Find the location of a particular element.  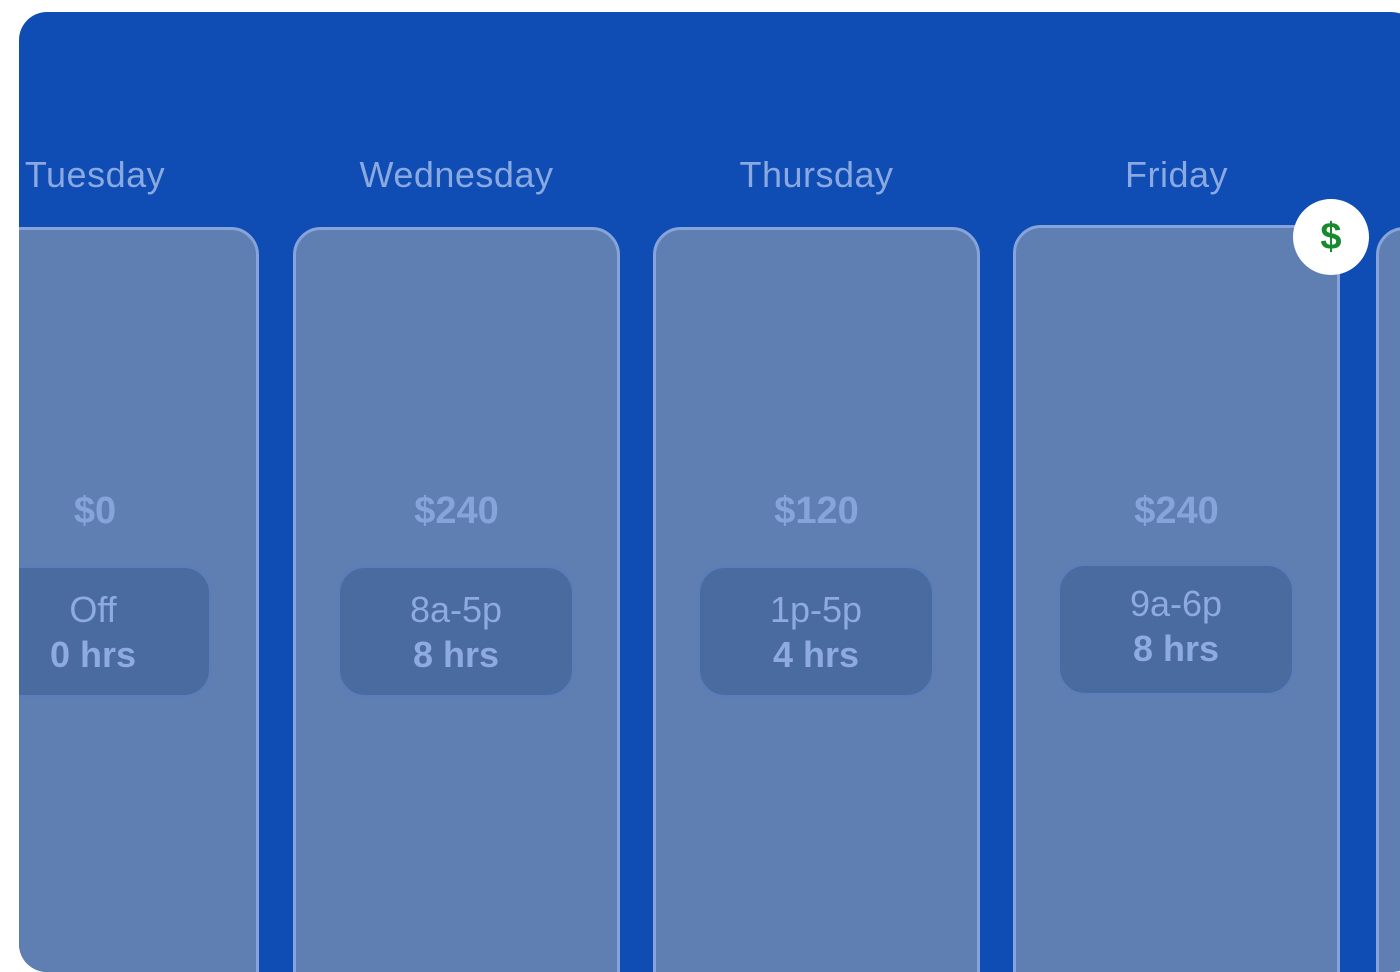

shift-hours: 0 hrs is located at coordinates (93, 654).